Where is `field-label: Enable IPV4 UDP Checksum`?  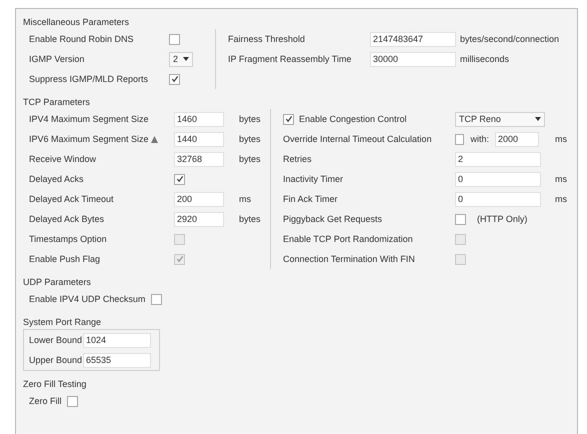
field-label: Enable IPV4 UDP Checksum is located at coordinates (87, 299).